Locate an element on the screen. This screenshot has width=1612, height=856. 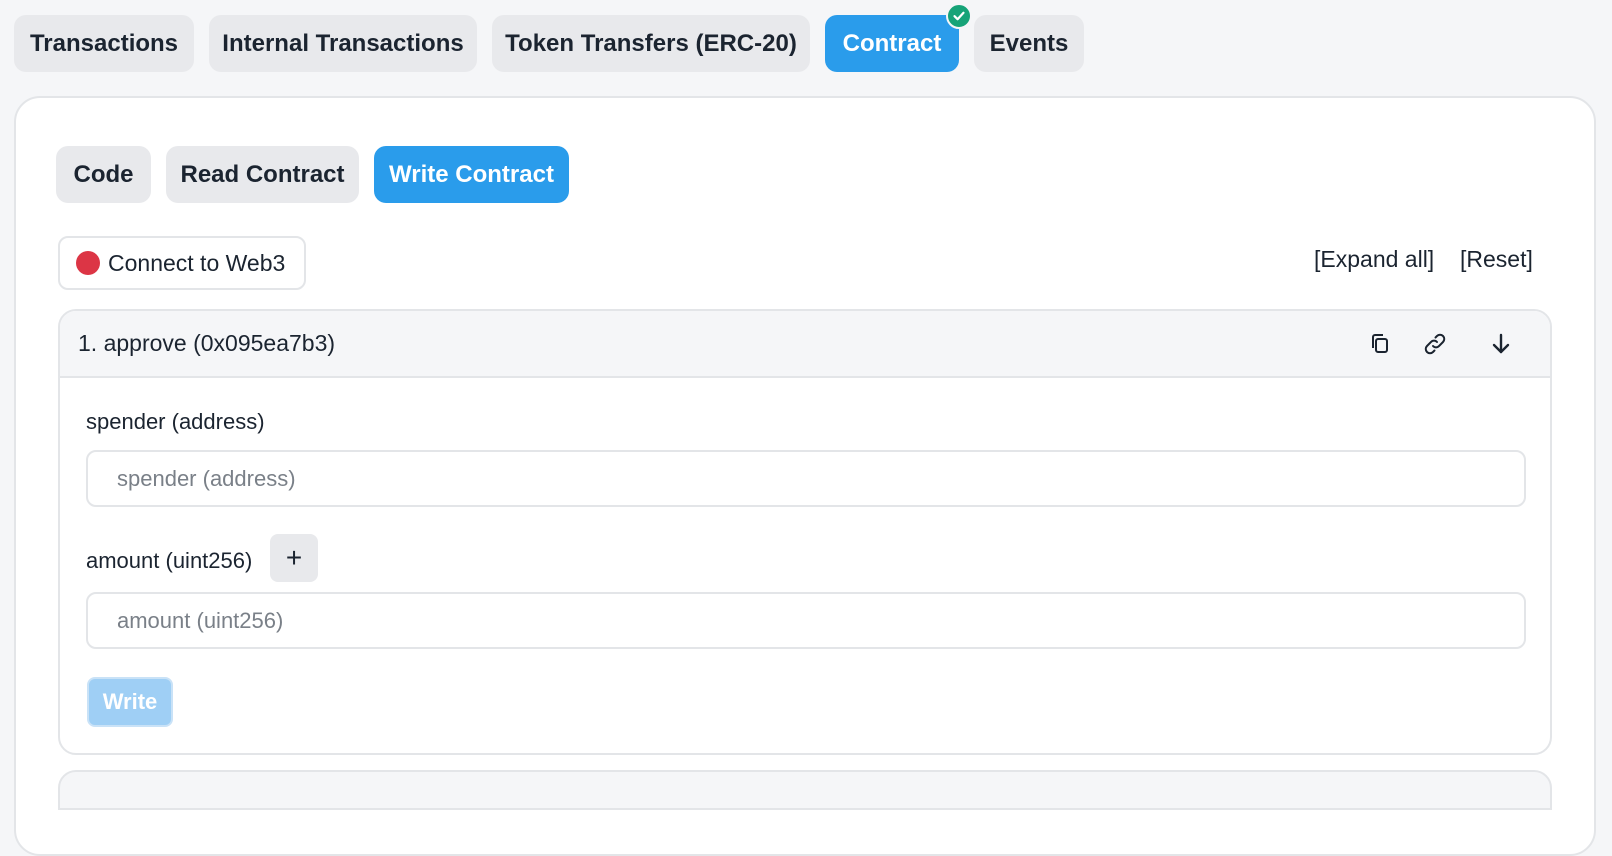
connect-web3-label: Connect to Web3 is located at coordinates (197, 262).